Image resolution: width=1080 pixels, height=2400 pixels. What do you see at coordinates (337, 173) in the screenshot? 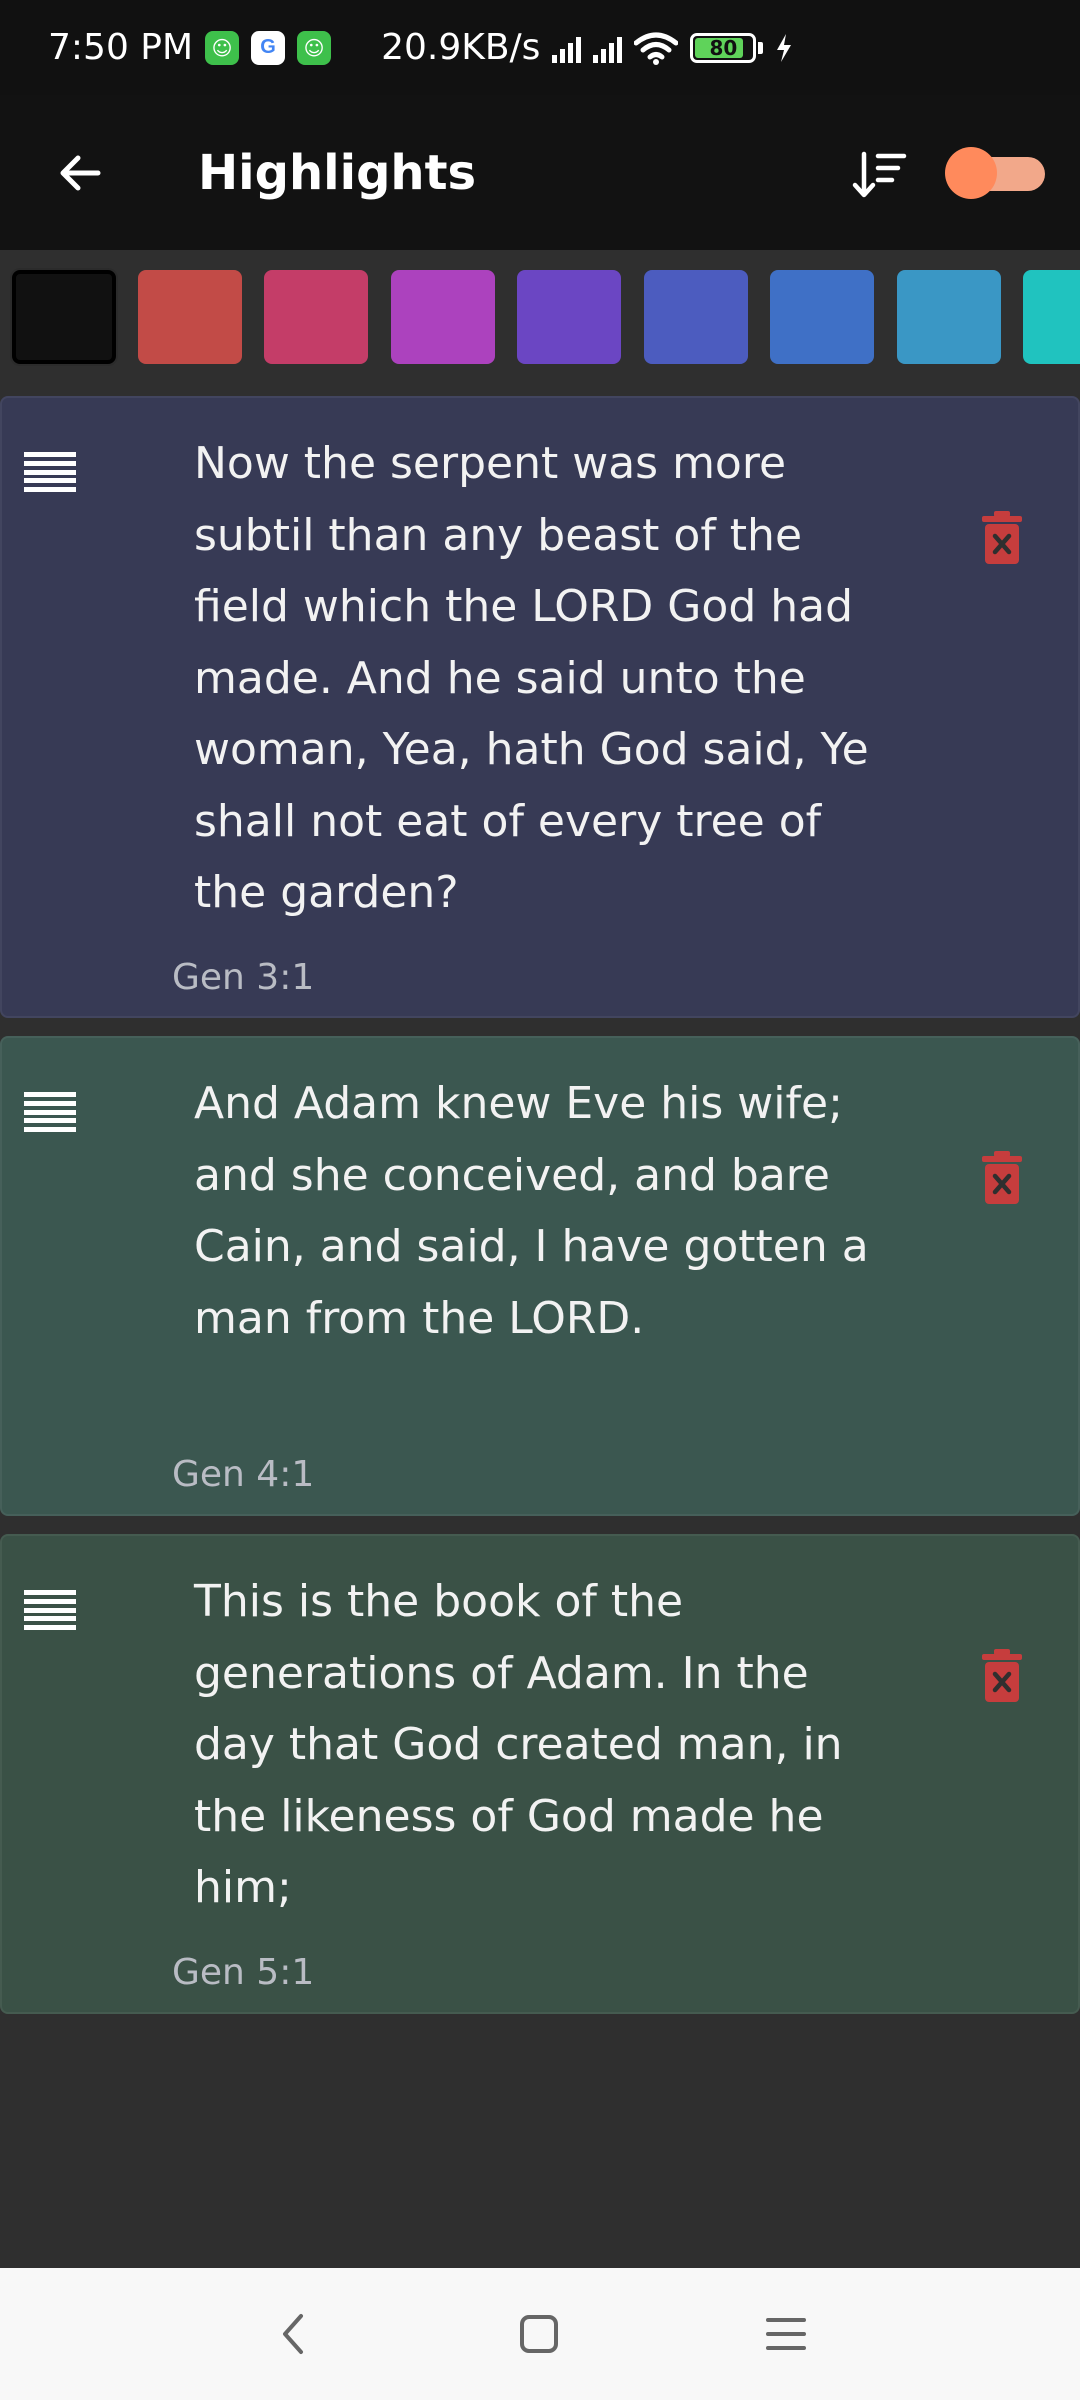
I see `page-title: Highlights` at bounding box center [337, 173].